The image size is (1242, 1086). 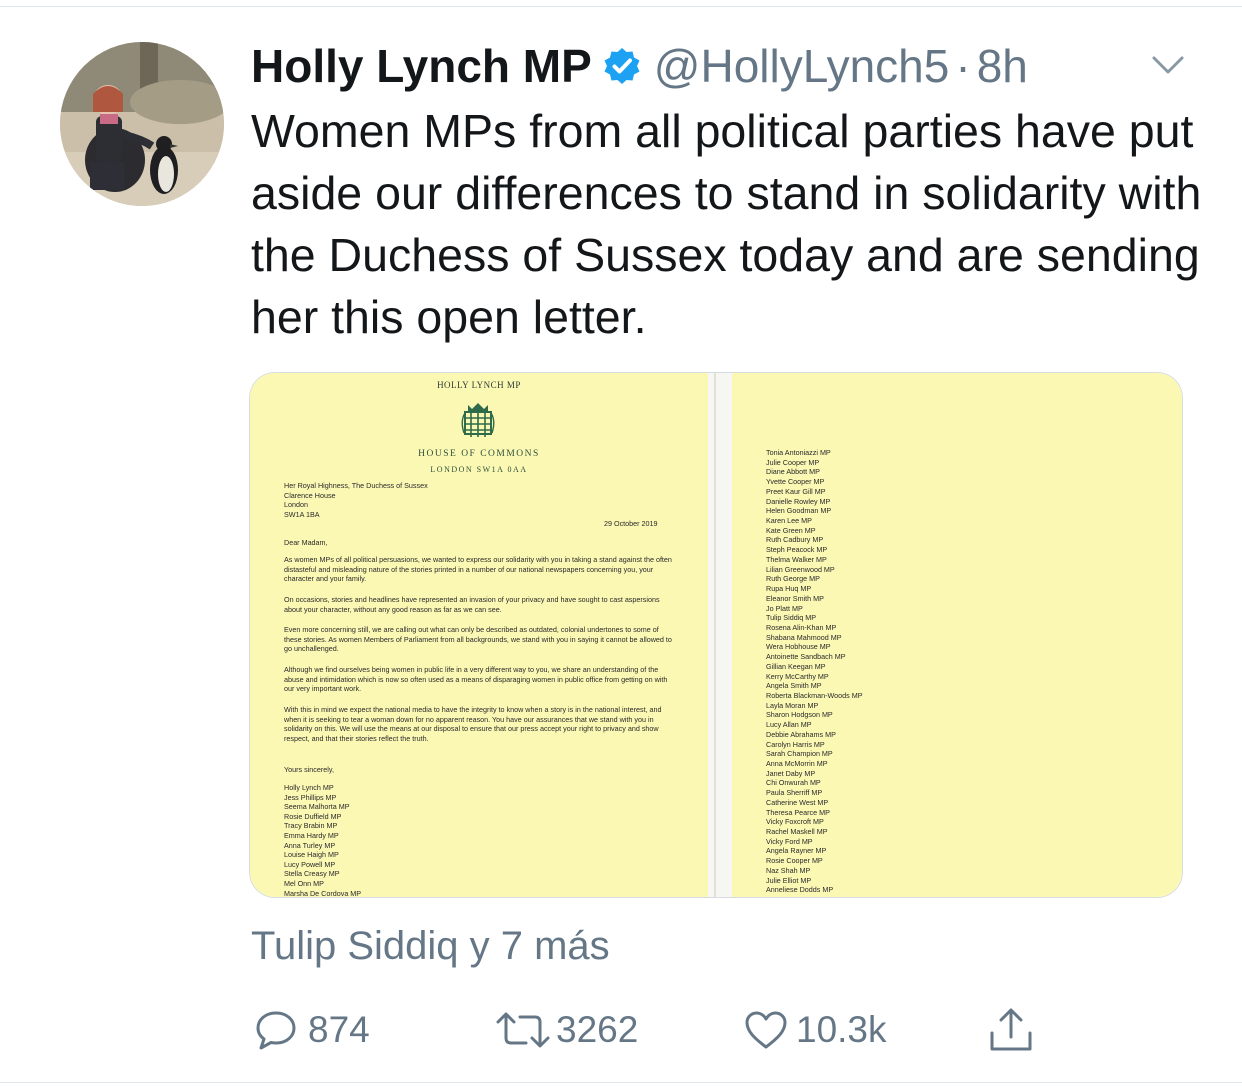 What do you see at coordinates (798, 647) in the screenshot?
I see `signatory-name: Wera Hobhouse MP` at bounding box center [798, 647].